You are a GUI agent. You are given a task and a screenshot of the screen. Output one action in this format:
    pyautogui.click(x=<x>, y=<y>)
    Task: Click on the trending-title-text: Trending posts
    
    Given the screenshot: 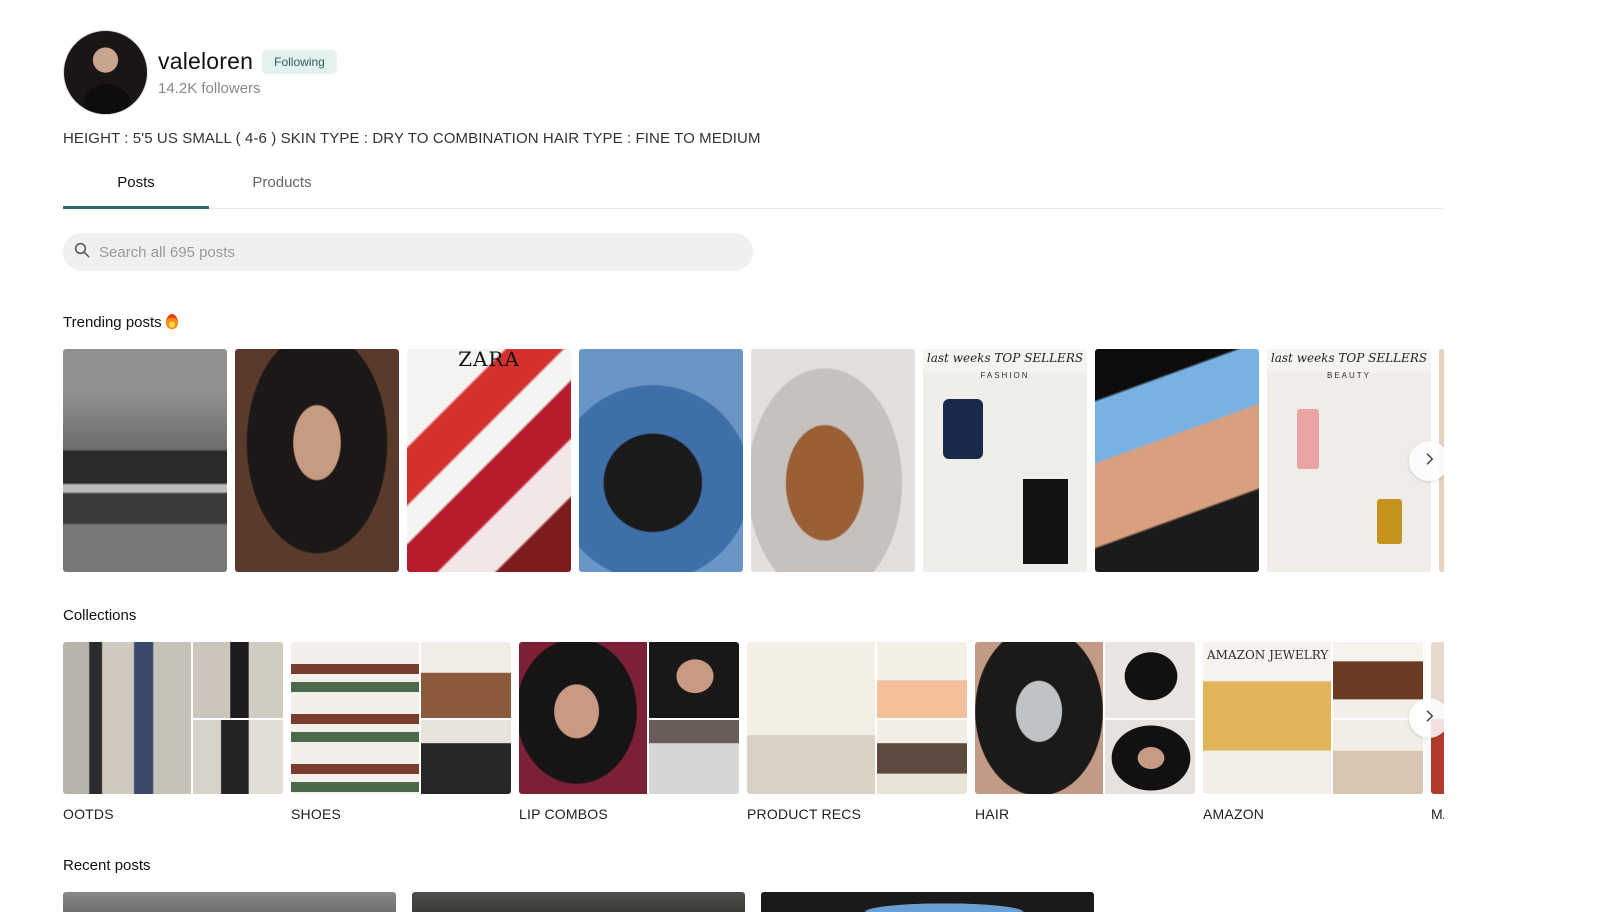 What is the action you would take?
    pyautogui.click(x=112, y=322)
    